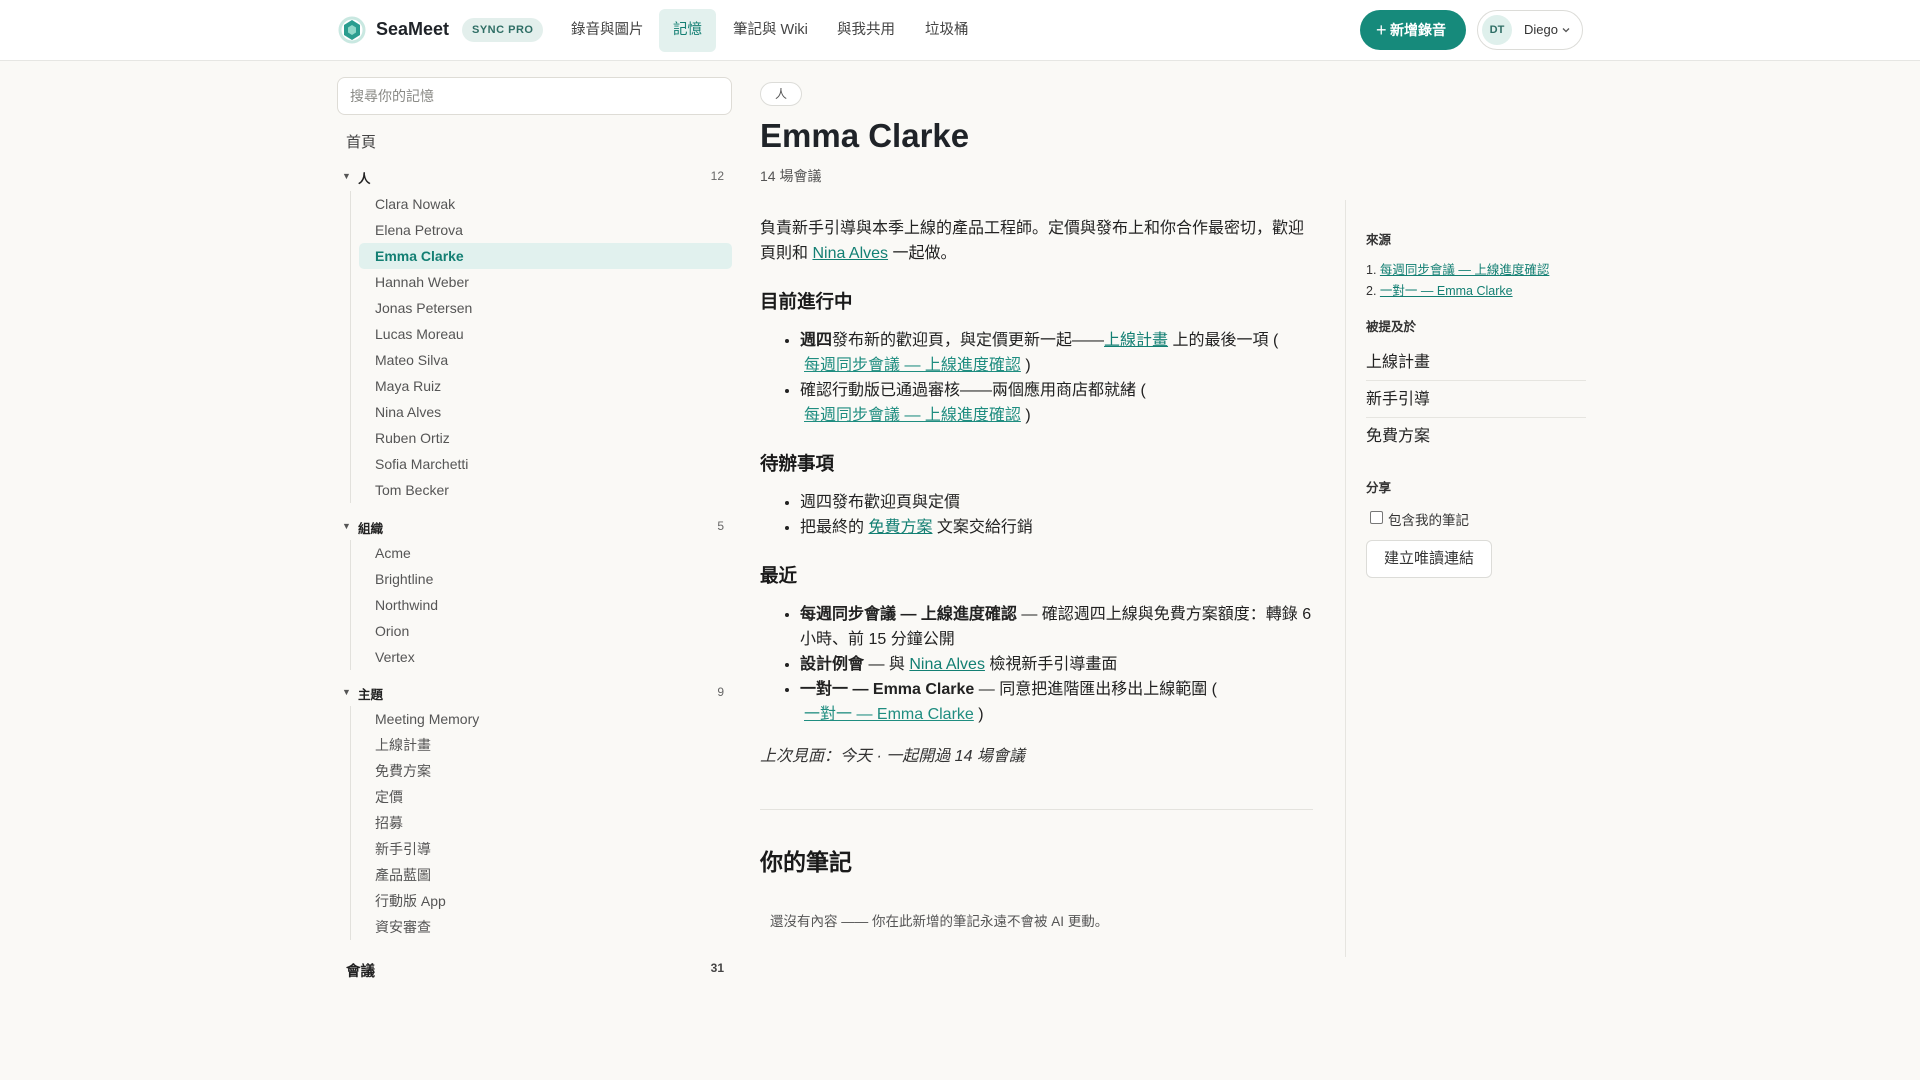 This screenshot has height=1080, width=1920. Describe the element at coordinates (781, 94) in the screenshot. I see `entity-type-chip: 人` at that location.